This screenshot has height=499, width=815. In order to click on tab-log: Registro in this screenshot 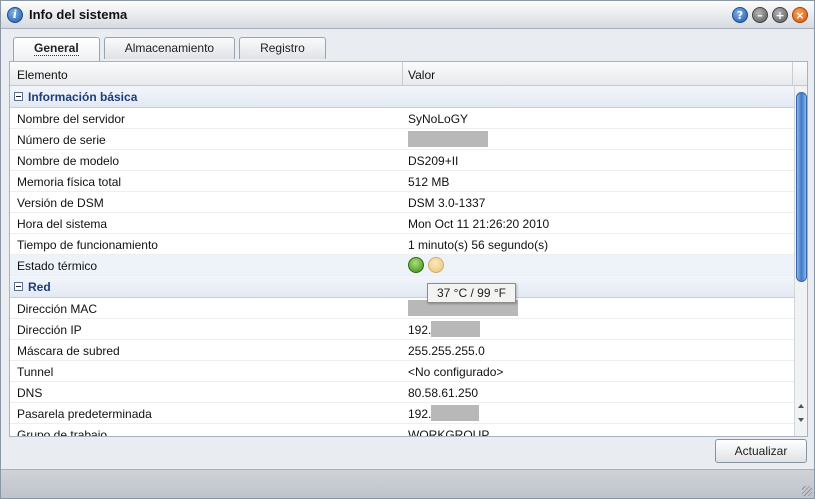, I will do `click(282, 48)`.